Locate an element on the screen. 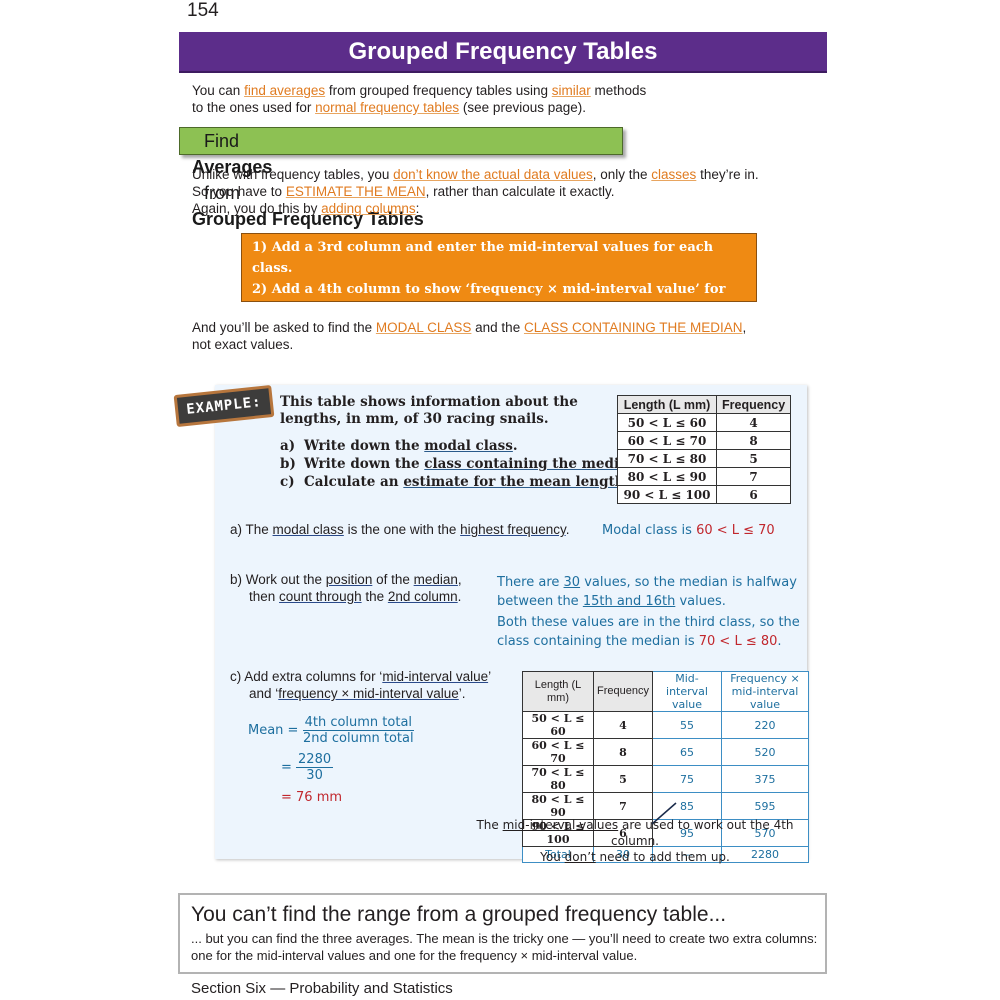 Image resolution: width=1000 pixels, height=1000 pixels. table-row: 90 < L ≤ 100 6 is located at coordinates (704, 494).